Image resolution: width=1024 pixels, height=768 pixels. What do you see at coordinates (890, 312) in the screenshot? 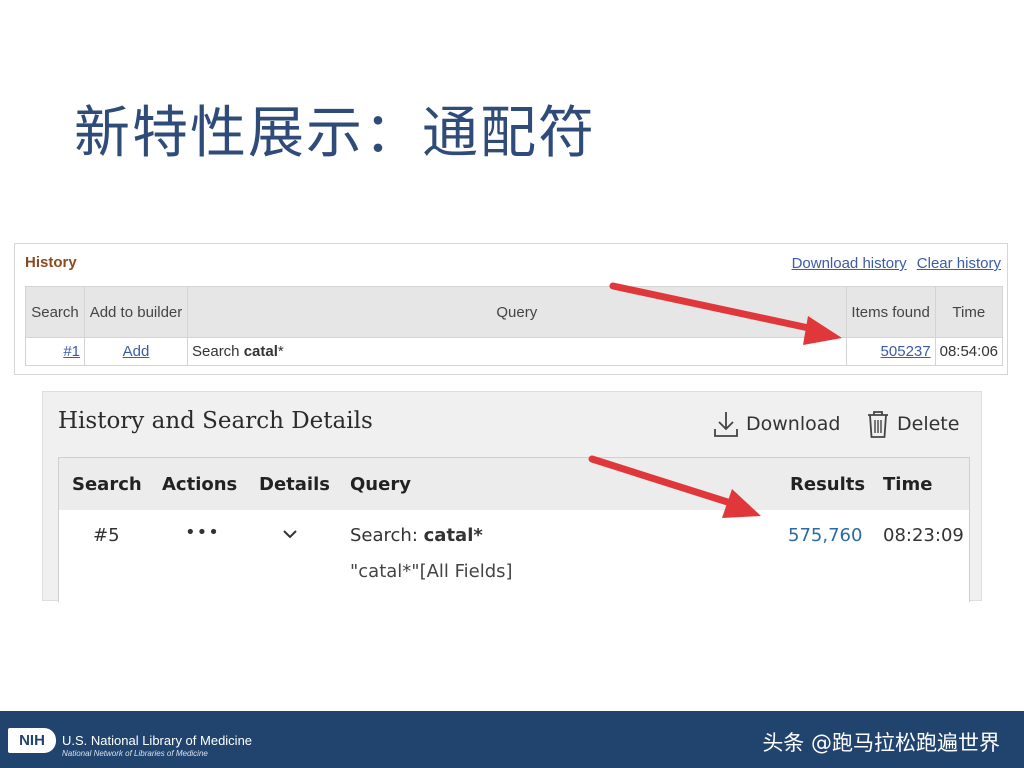
I see `legacy-col-items-found: Items found` at bounding box center [890, 312].